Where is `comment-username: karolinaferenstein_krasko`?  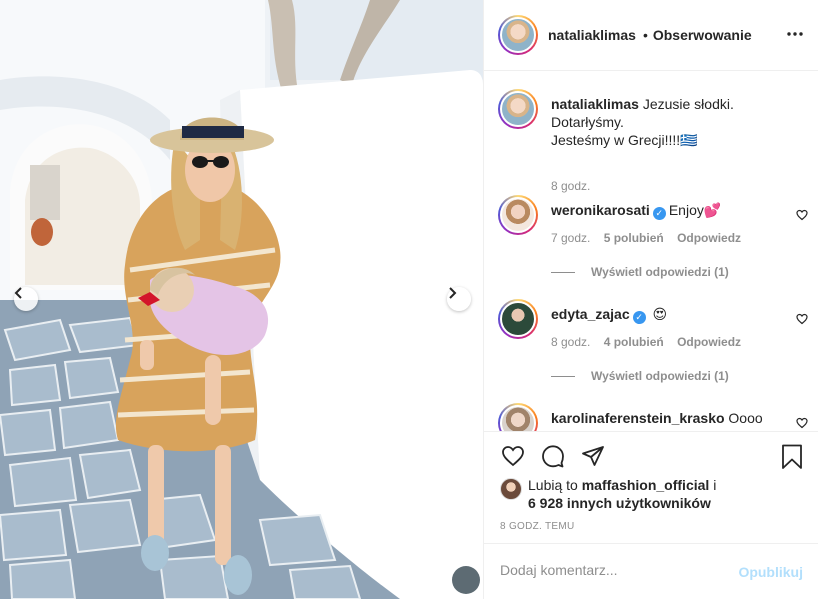 comment-username: karolinaferenstein_krasko is located at coordinates (638, 418).